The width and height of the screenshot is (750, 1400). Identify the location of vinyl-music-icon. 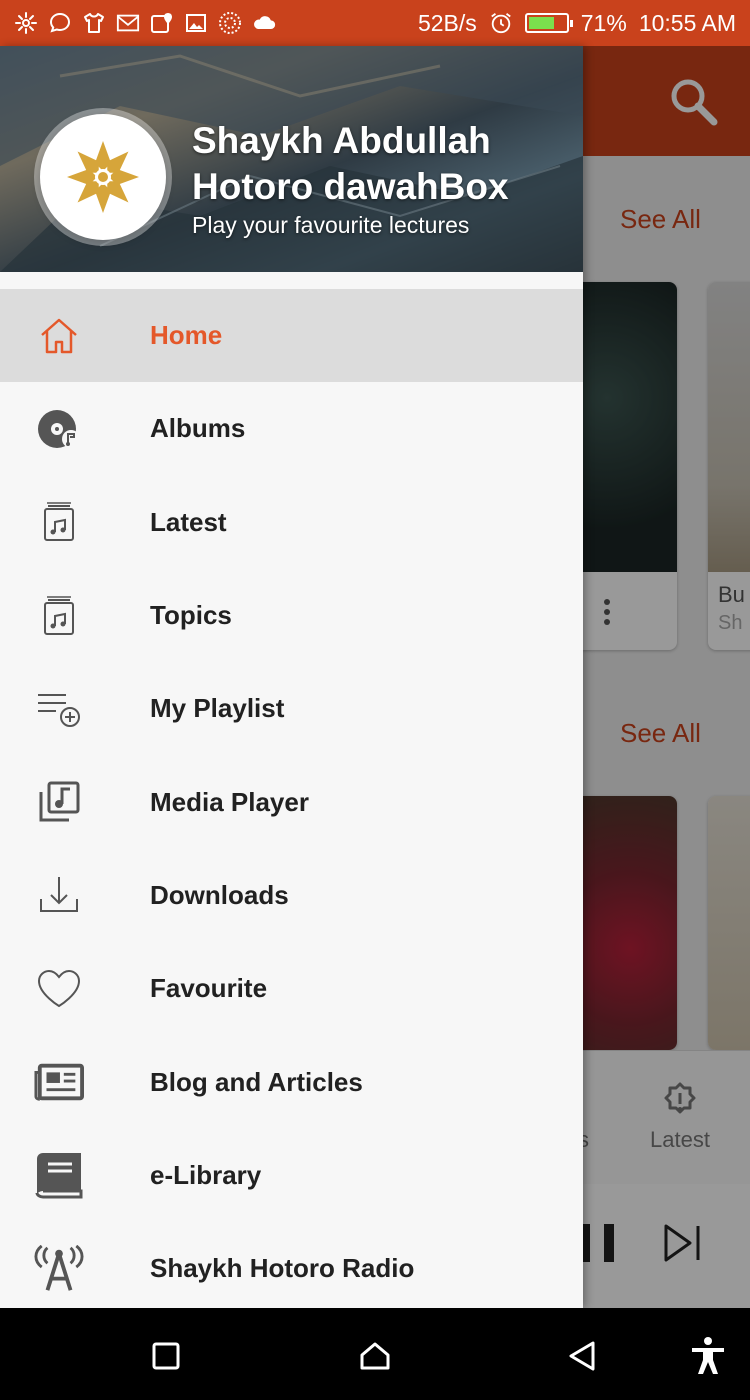
(59, 429).